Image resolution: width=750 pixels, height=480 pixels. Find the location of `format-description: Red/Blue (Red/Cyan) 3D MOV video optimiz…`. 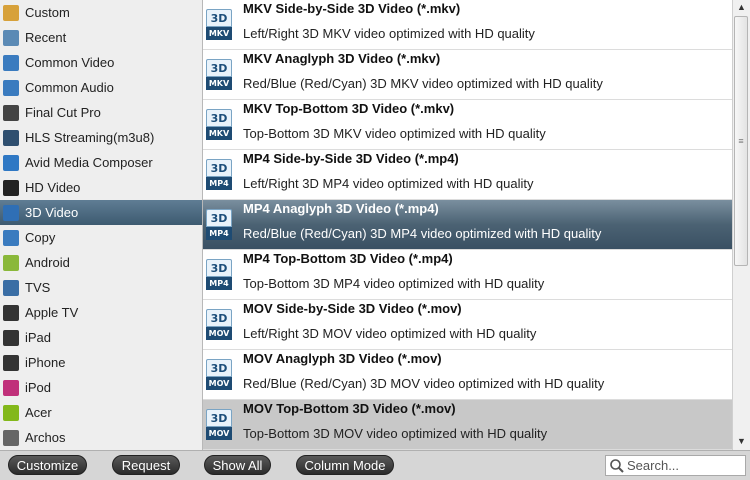

format-description: Red/Blue (Red/Cyan) 3D MOV video optimiz… is located at coordinates (424, 383).